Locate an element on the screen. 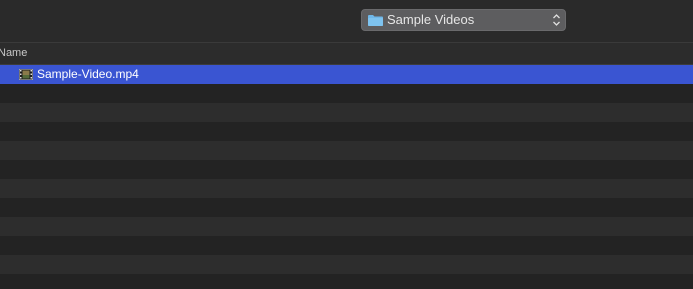 This screenshot has width=693, height=289. video-file-icon is located at coordinates (26, 74).